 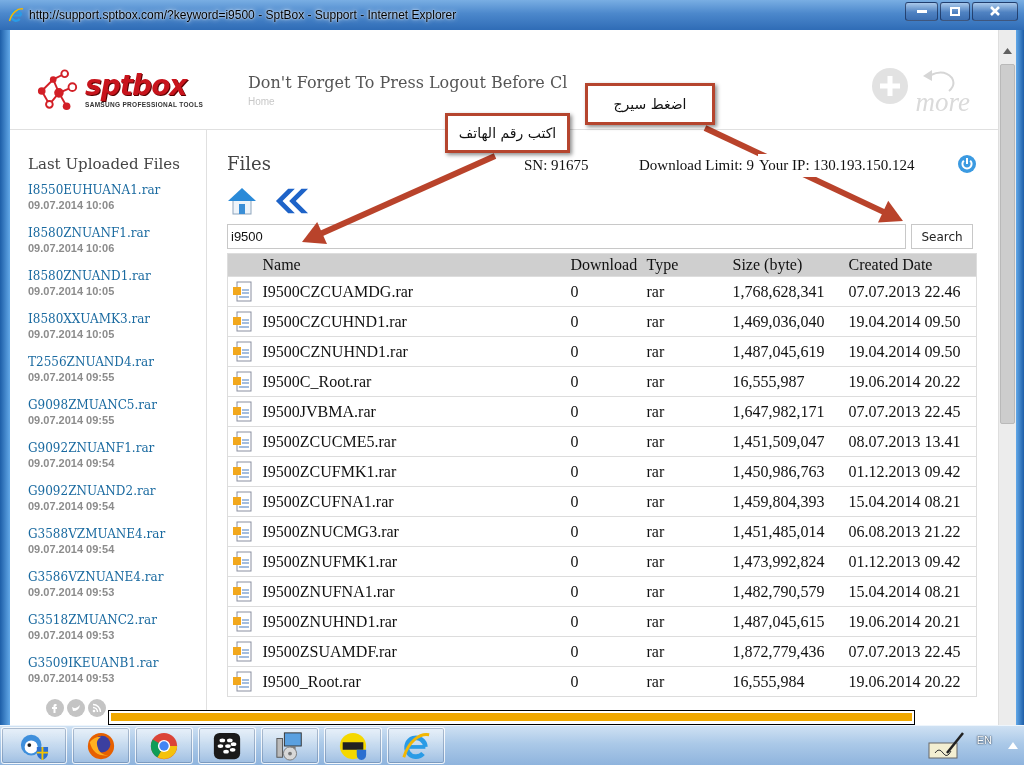 I want to click on page-title: Files, so click(x=249, y=164).